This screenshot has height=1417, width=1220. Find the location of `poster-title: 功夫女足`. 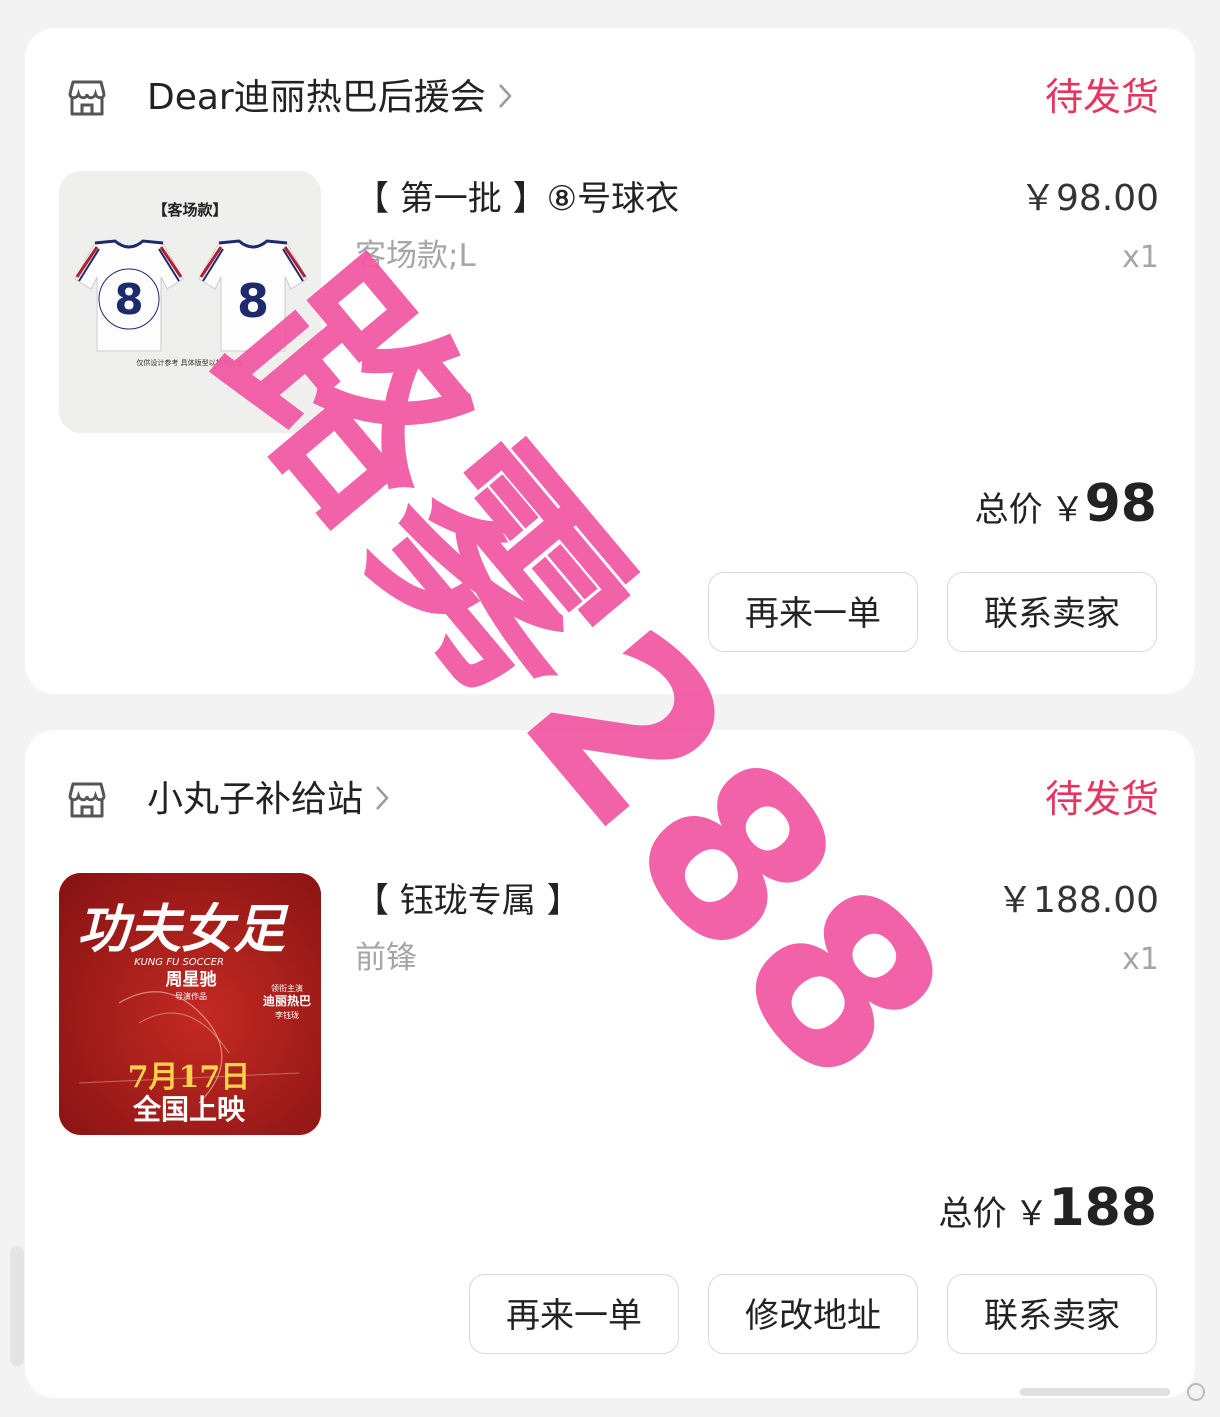

poster-title: 功夫女足 is located at coordinates (183, 929).